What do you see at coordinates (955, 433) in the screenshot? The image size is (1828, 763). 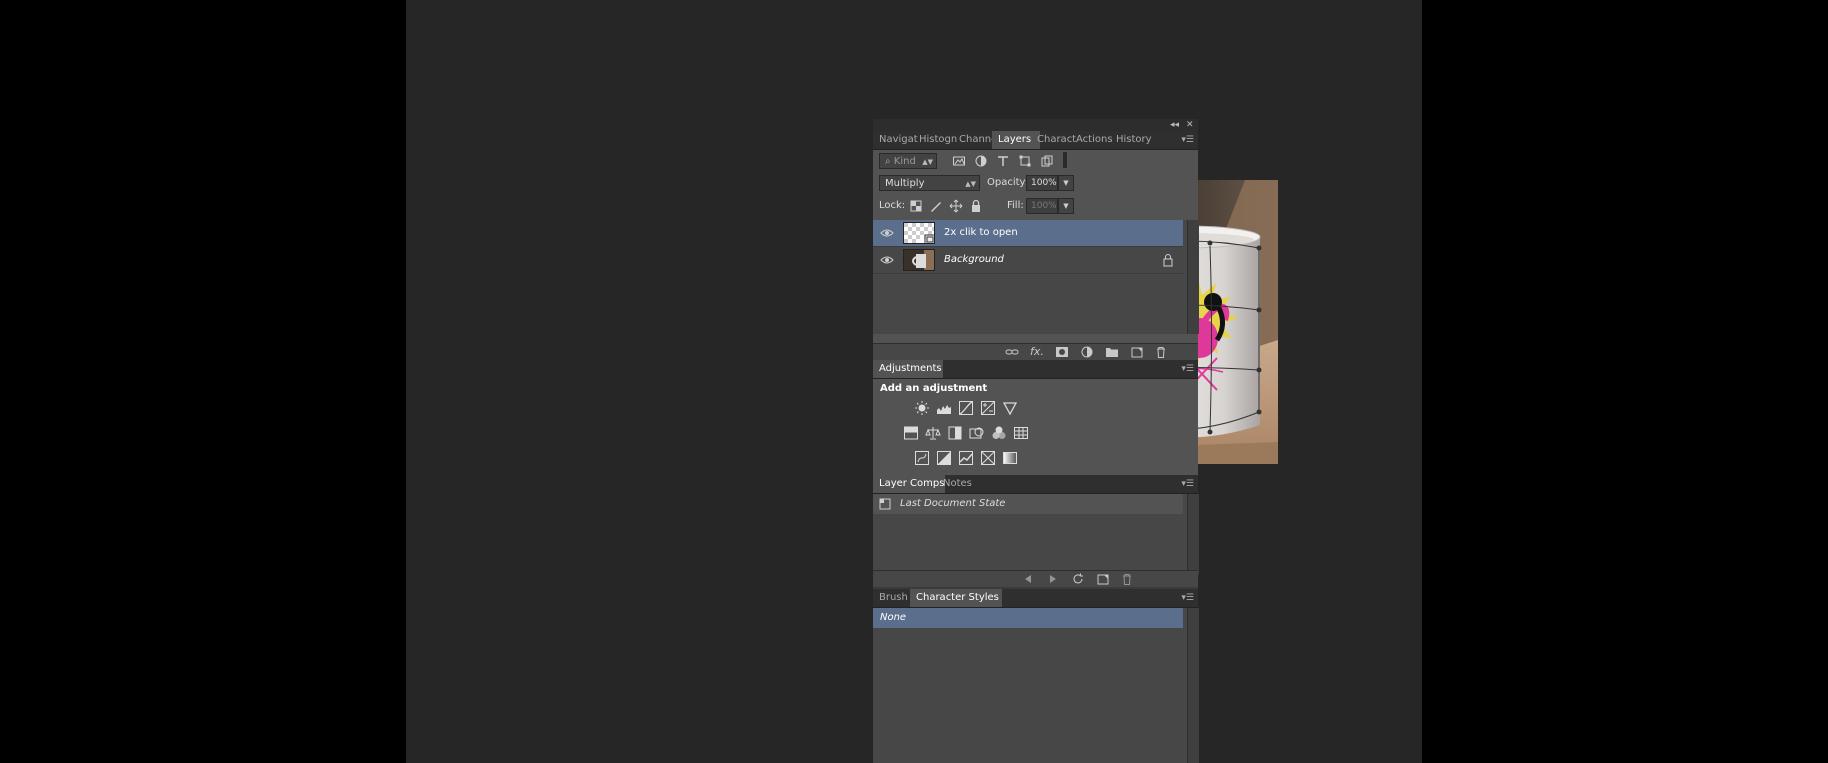 I see `black-white-icon` at bounding box center [955, 433].